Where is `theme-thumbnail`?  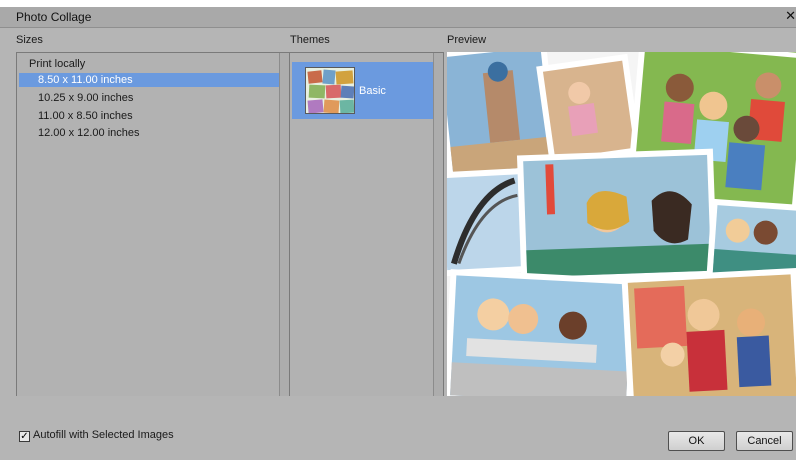 theme-thumbnail is located at coordinates (330, 90).